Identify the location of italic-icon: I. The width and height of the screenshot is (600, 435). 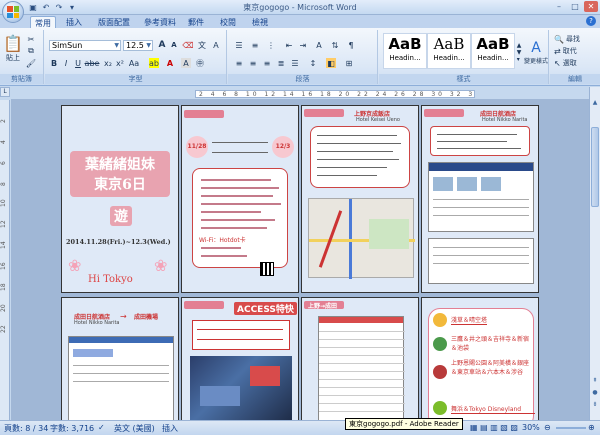
(66, 63).